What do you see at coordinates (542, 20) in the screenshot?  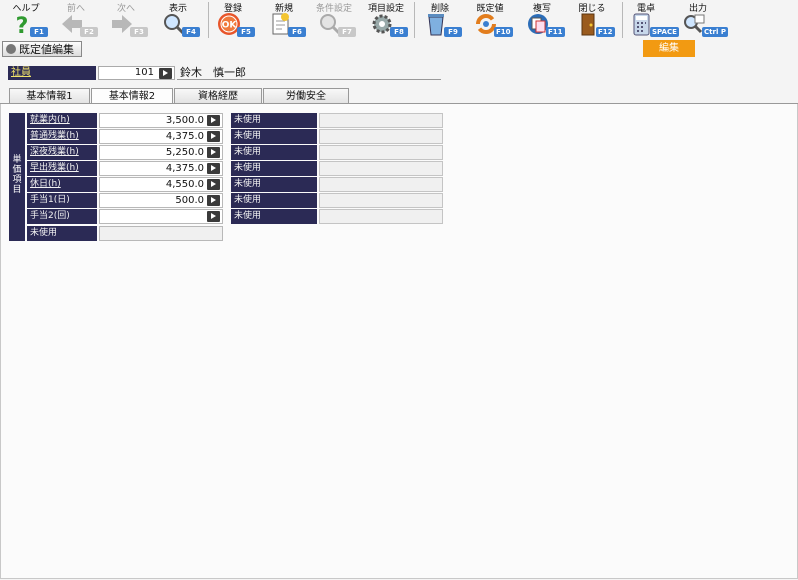 I see `copy-button: 複写 F11` at bounding box center [542, 20].